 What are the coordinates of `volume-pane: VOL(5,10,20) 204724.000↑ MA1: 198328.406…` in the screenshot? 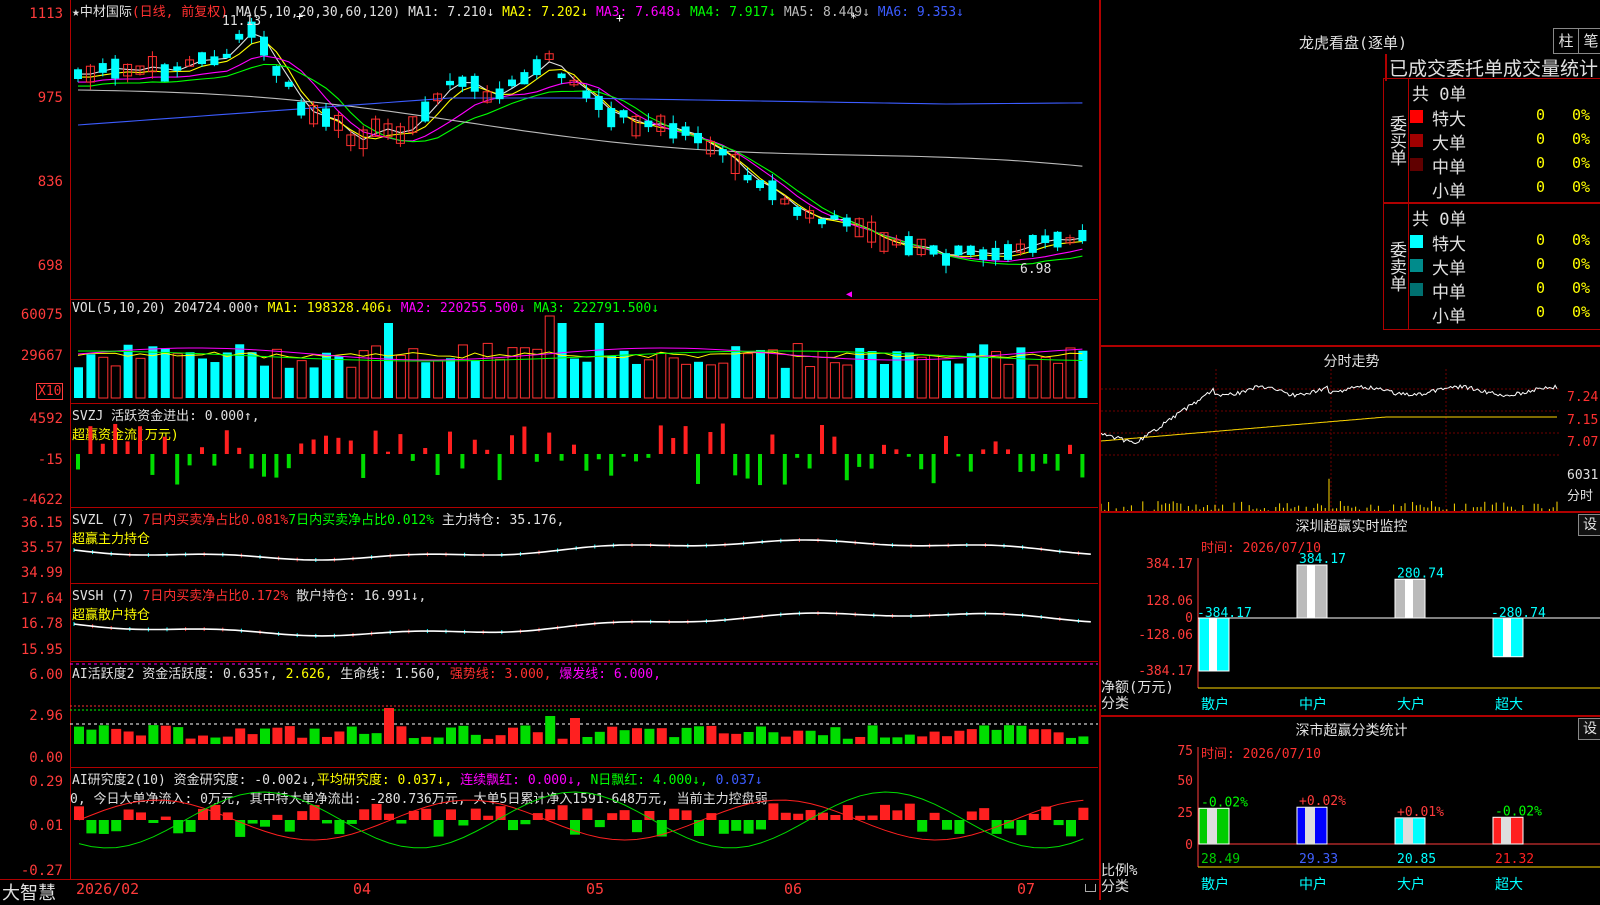 It's located at (584, 351).